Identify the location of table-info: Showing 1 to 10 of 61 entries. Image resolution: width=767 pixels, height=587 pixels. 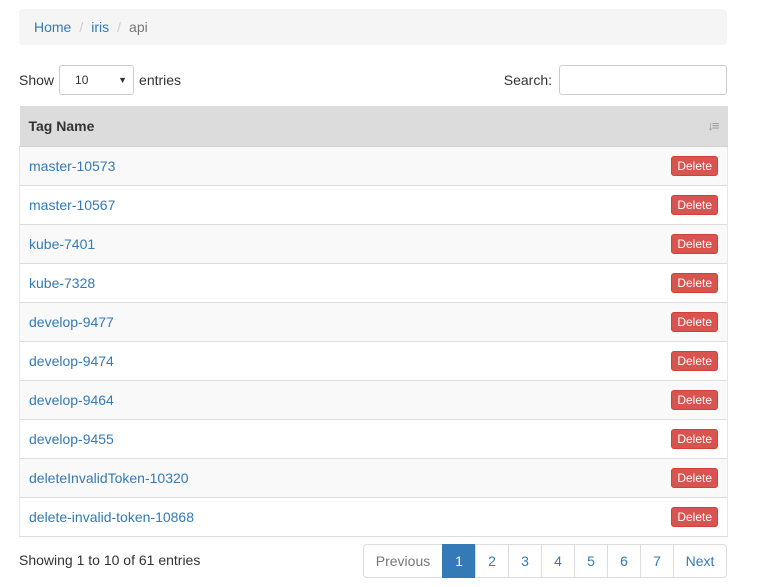
(110, 560).